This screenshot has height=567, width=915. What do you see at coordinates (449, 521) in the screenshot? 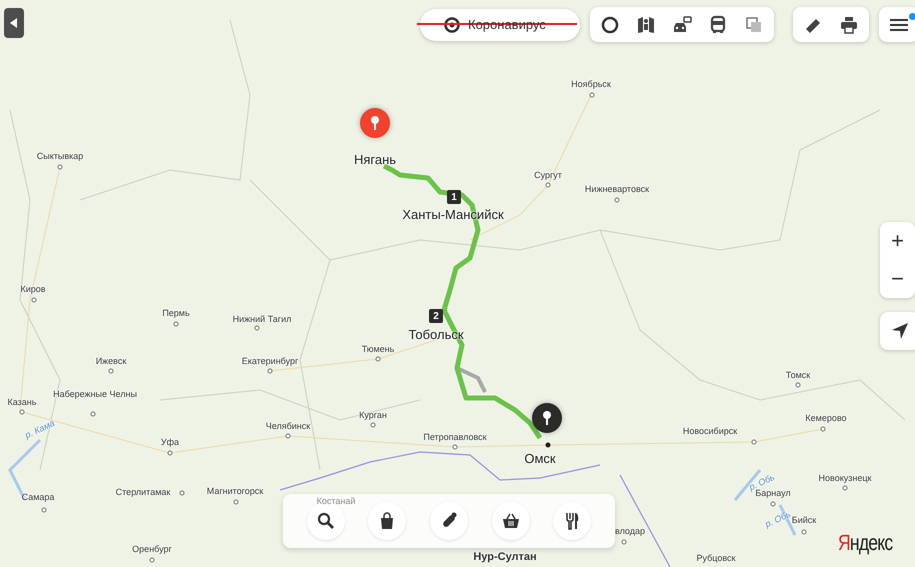
I see `pill-button` at bounding box center [449, 521].